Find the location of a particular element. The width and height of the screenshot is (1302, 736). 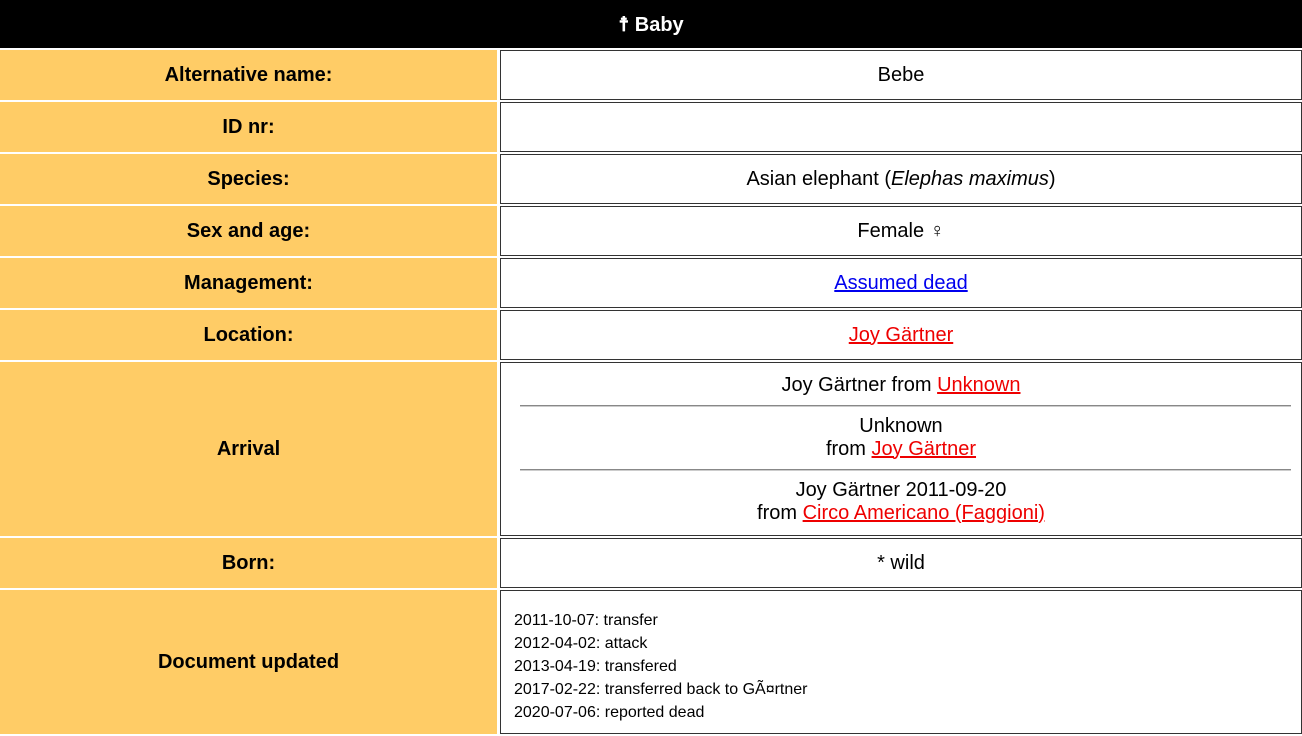

row-sex-age: Sex and age: Female ♀ is located at coordinates (651, 231).